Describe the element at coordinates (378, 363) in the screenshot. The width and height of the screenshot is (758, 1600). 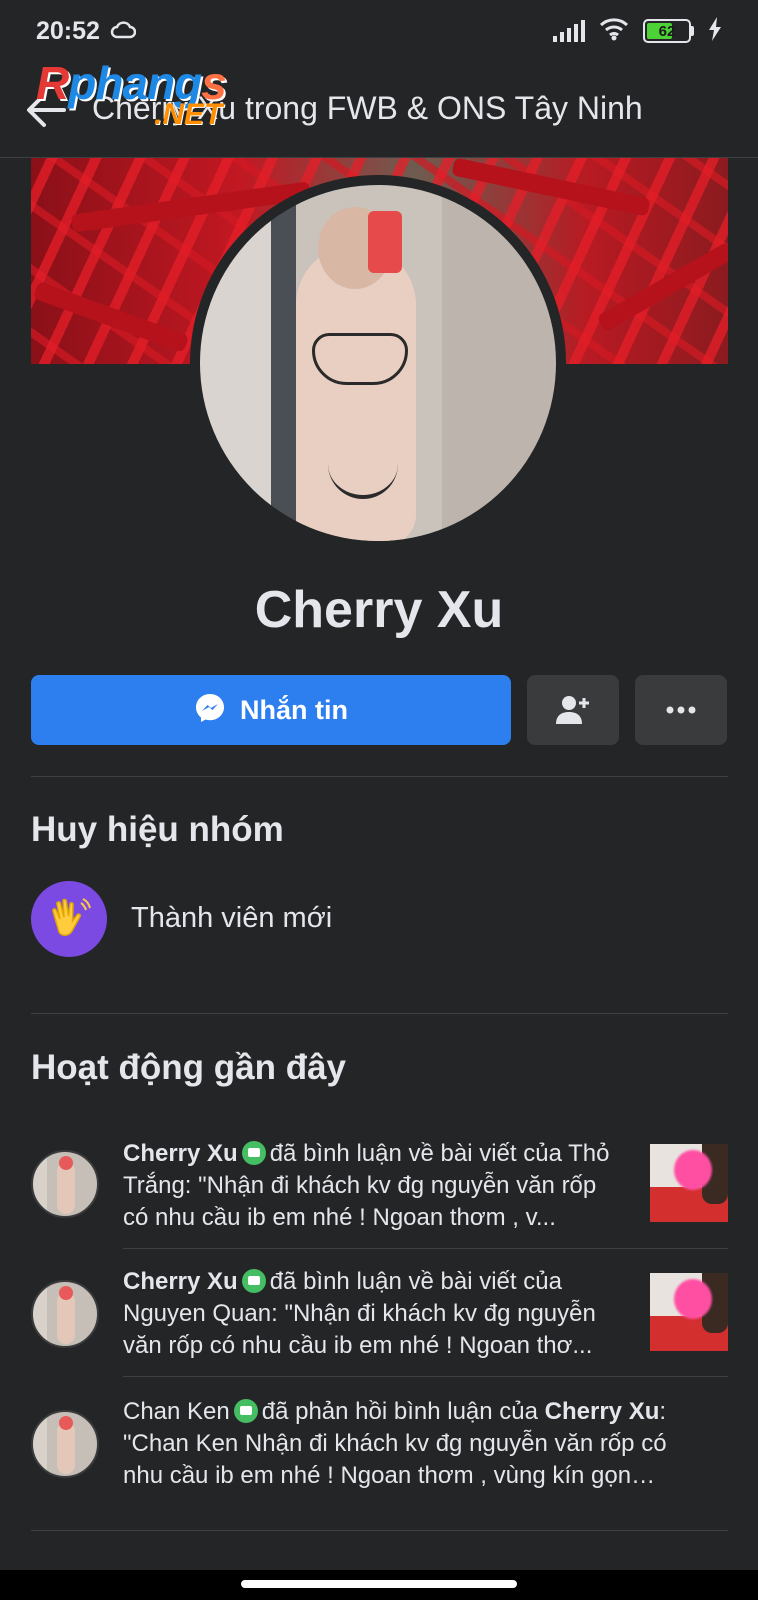
I see `profile-avatar` at that location.